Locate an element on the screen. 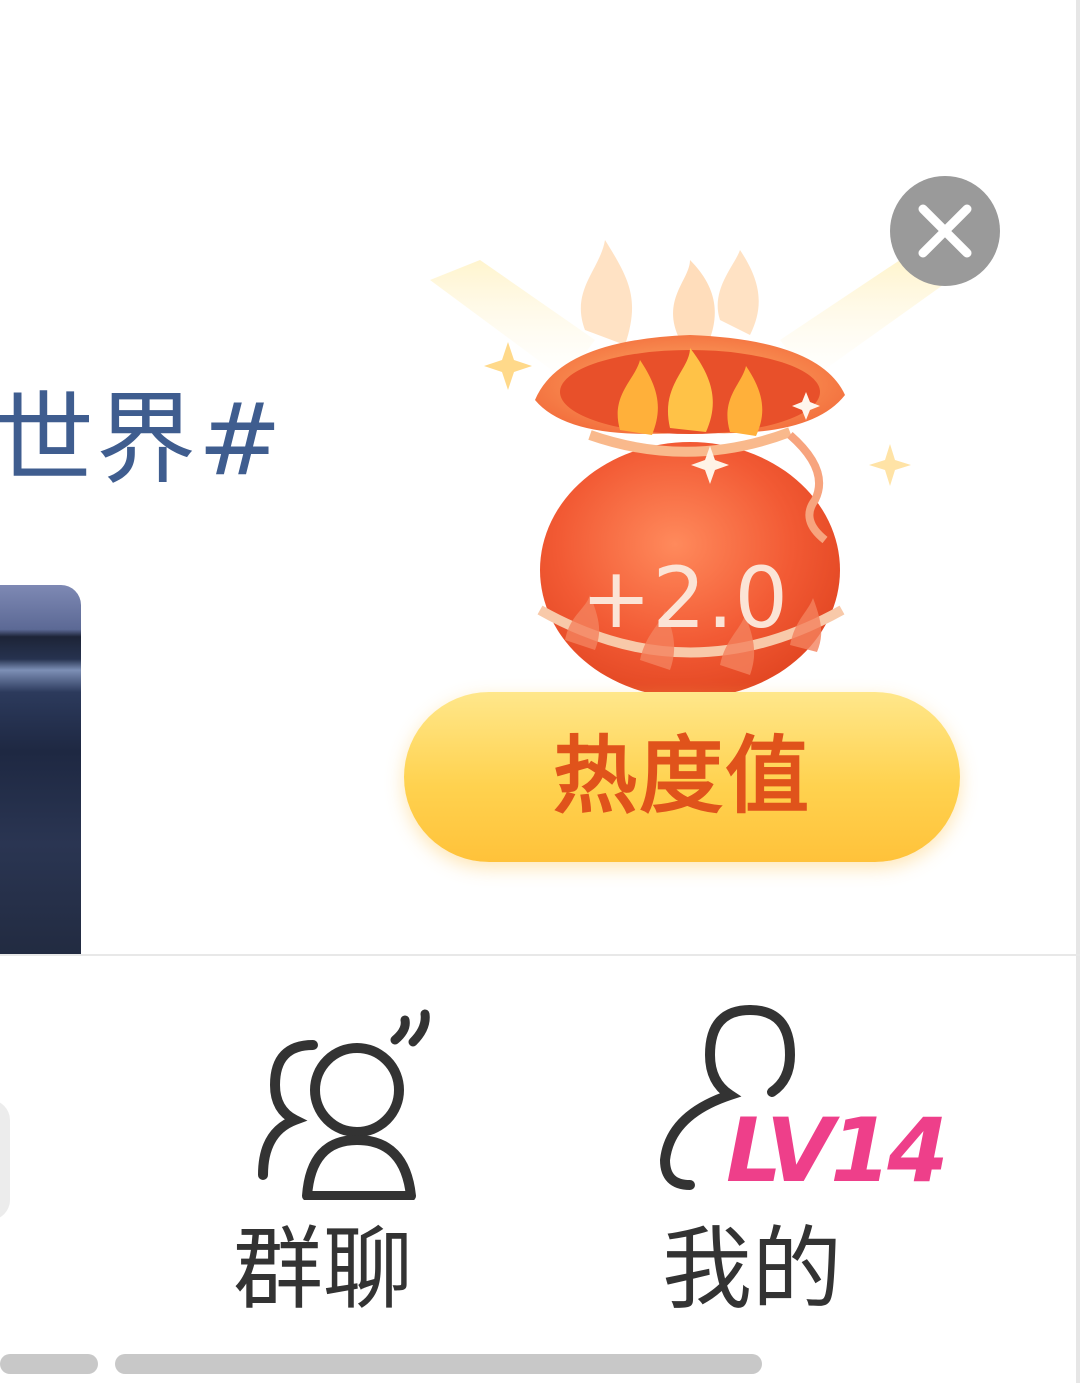 The width and height of the screenshot is (1080, 1383). side-handle is located at coordinates (5, 1160).